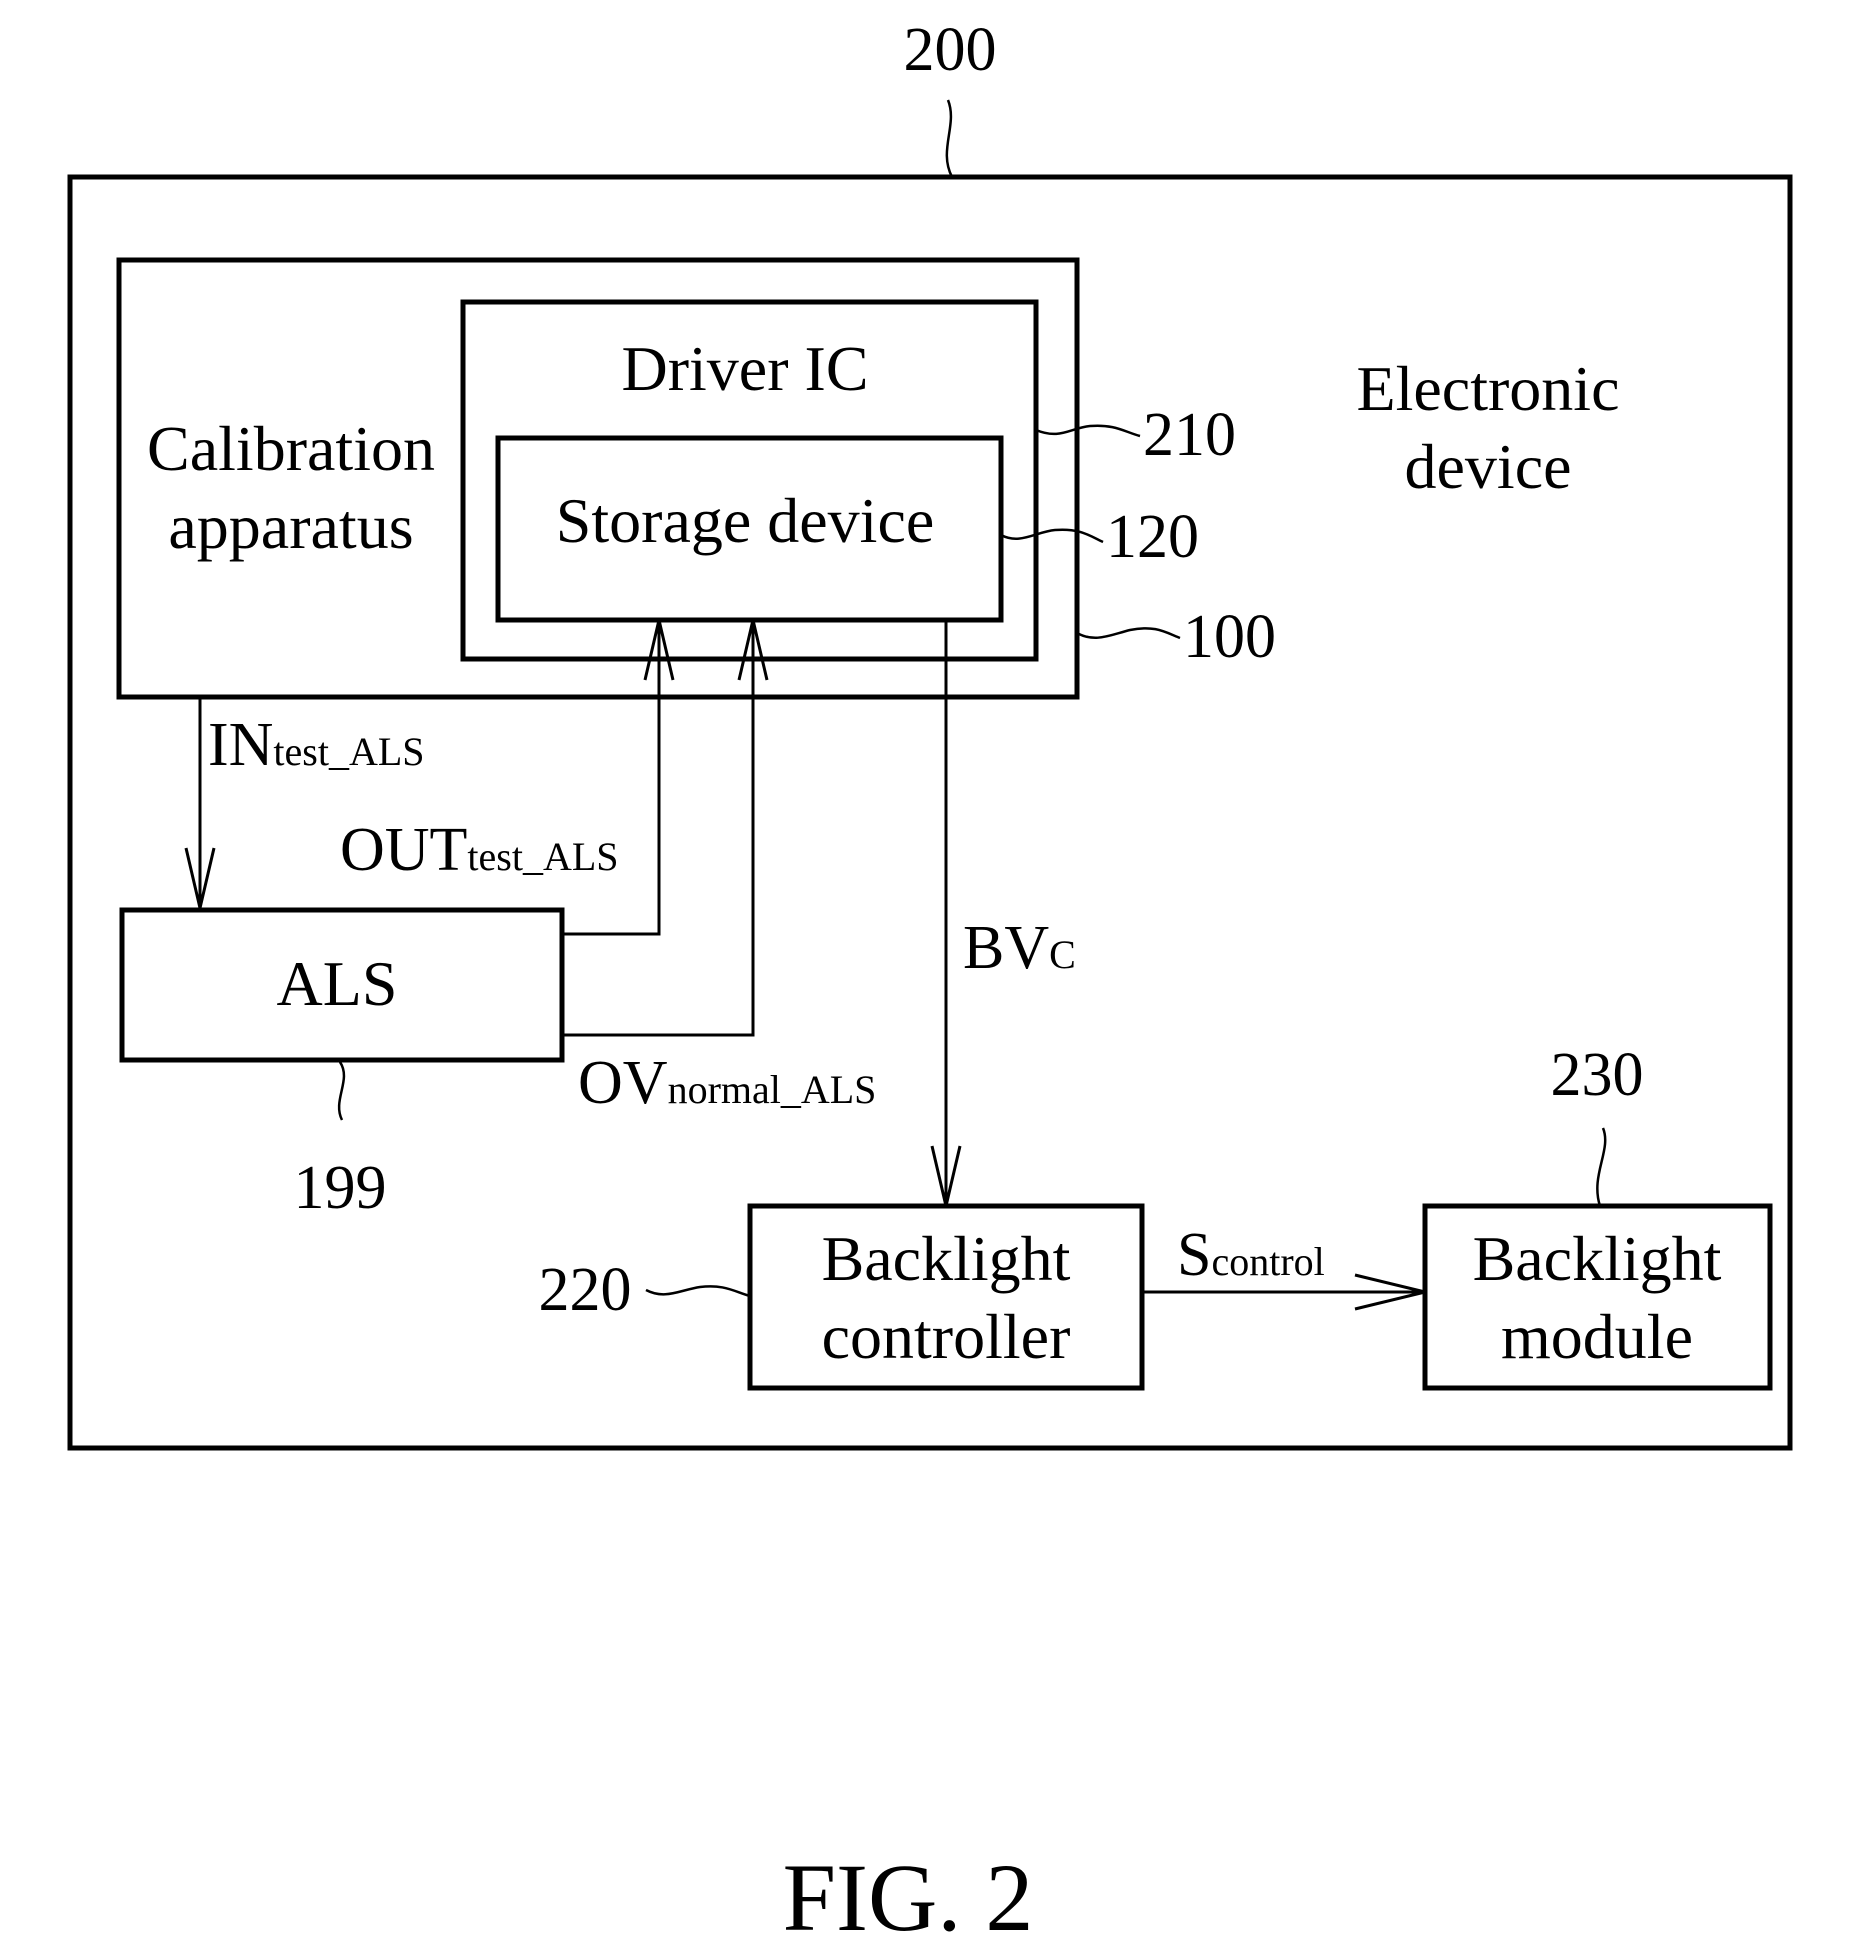 This screenshot has height=1960, width=1853. What do you see at coordinates (290, 526) in the screenshot?
I see `calibration-apparatus-label-line2: apparatus` at bounding box center [290, 526].